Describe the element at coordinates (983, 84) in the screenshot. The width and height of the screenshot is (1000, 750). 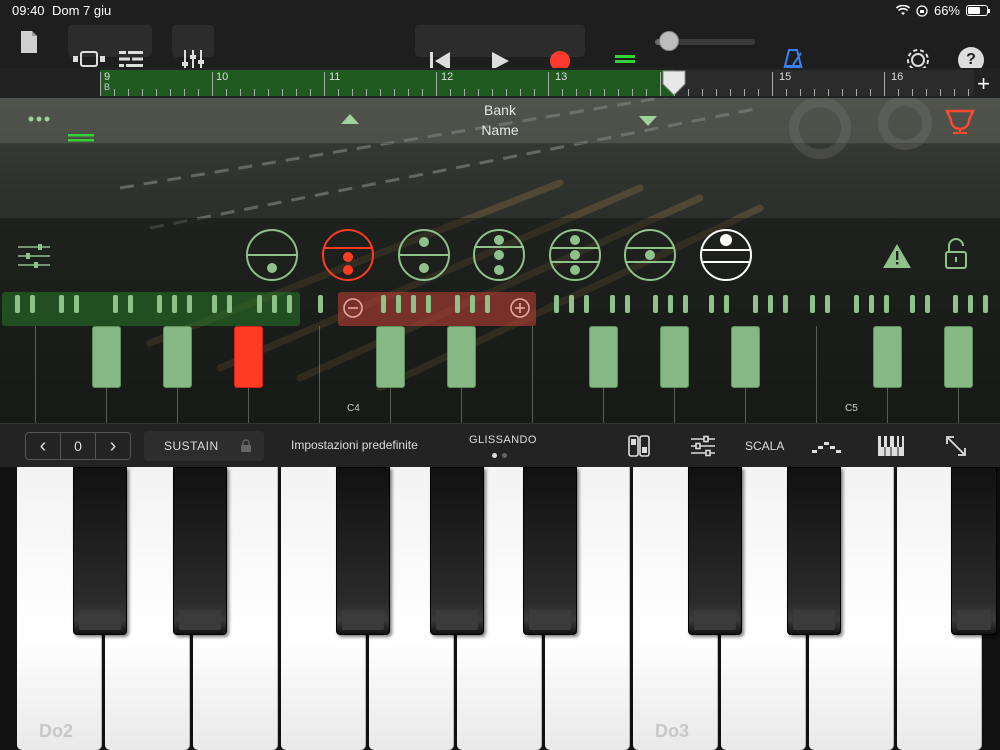
I see `add-section-button: +` at that location.